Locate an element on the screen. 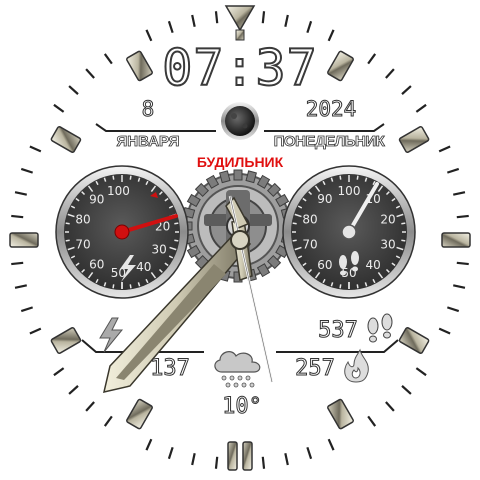  center-cap is located at coordinates (240, 240).